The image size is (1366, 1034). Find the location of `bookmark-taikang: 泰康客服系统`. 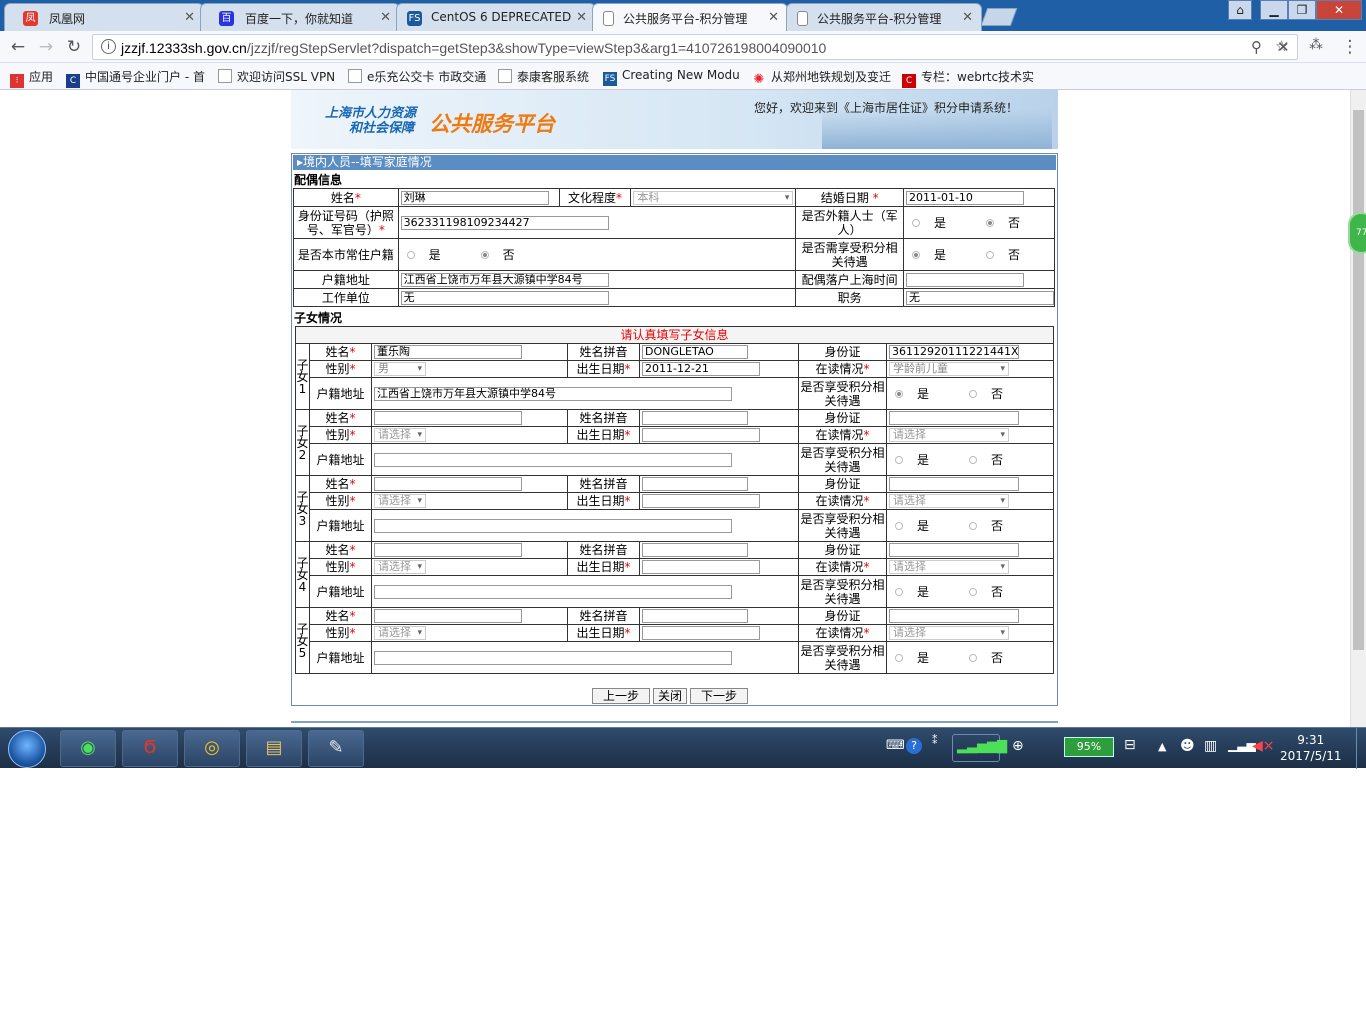

bookmark-taikang: 泰康客服系统 is located at coordinates (548, 76).